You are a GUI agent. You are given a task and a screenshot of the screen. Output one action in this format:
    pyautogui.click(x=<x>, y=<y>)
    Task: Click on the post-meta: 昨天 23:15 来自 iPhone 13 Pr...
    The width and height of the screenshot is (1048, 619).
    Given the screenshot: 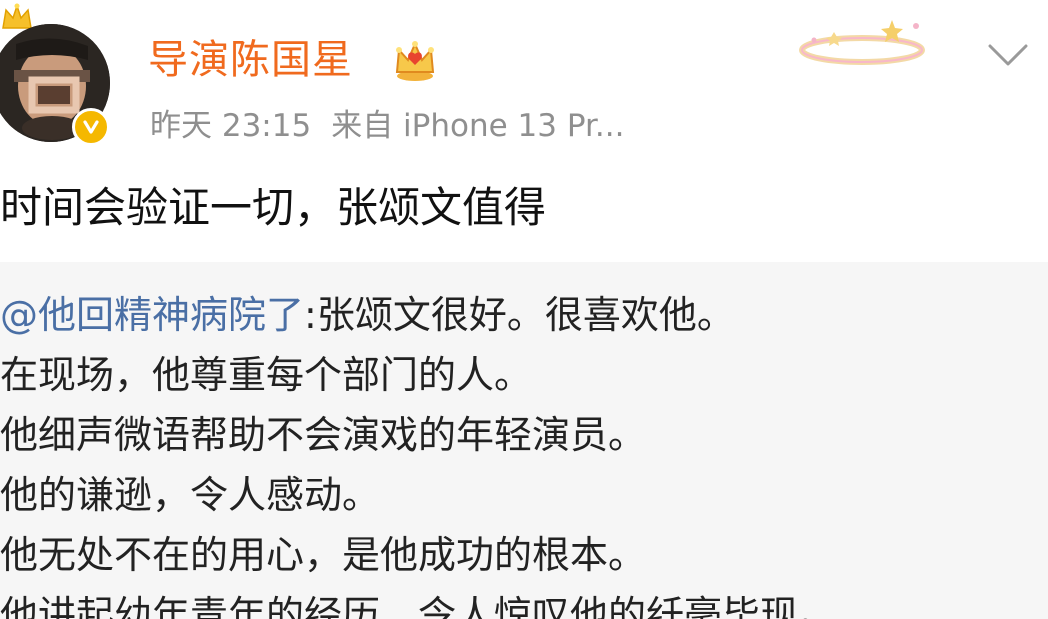 What is the action you would take?
    pyautogui.click(x=397, y=126)
    